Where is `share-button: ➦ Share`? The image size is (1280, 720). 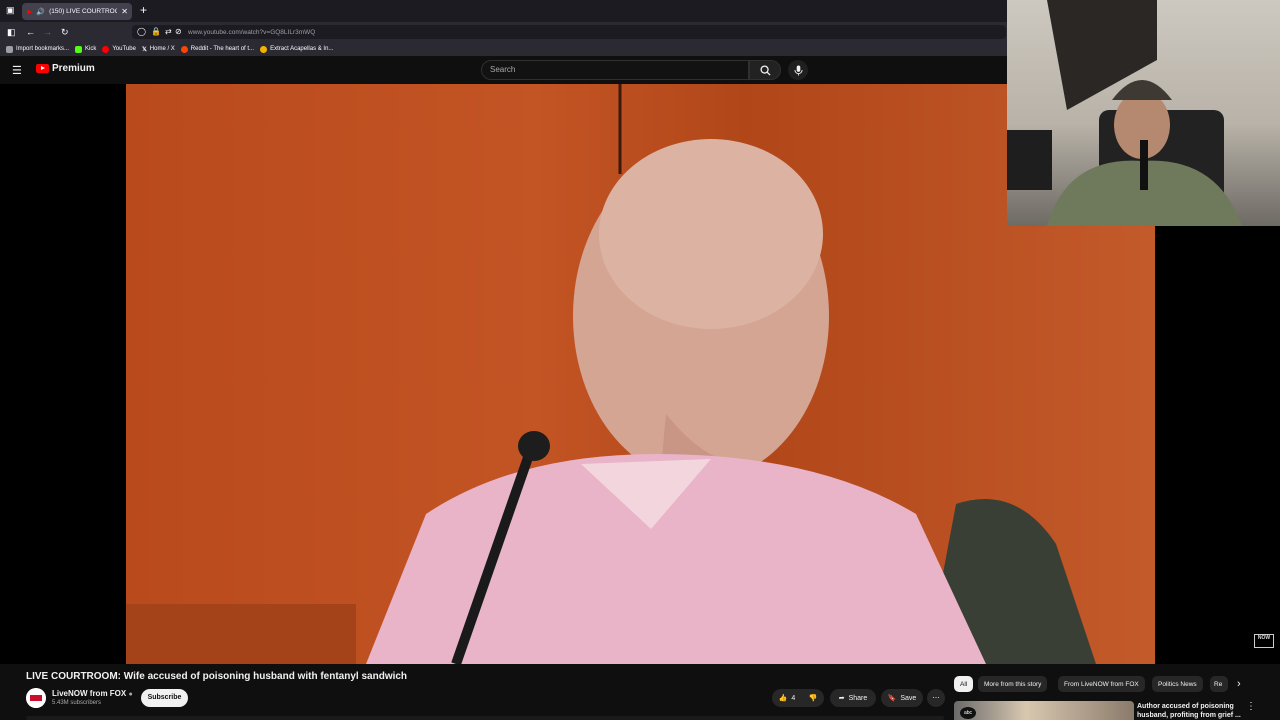
share-button: ➦ Share is located at coordinates (853, 698).